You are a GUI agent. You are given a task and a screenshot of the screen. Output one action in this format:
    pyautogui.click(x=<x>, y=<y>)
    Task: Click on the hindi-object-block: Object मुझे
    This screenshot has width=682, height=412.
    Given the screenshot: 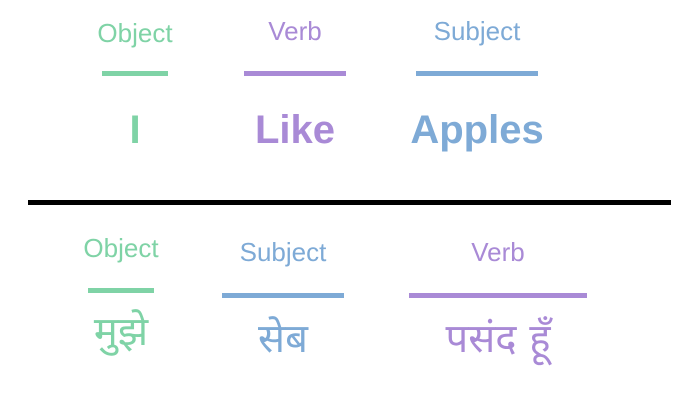 What is the action you would take?
    pyautogui.click(x=121, y=295)
    